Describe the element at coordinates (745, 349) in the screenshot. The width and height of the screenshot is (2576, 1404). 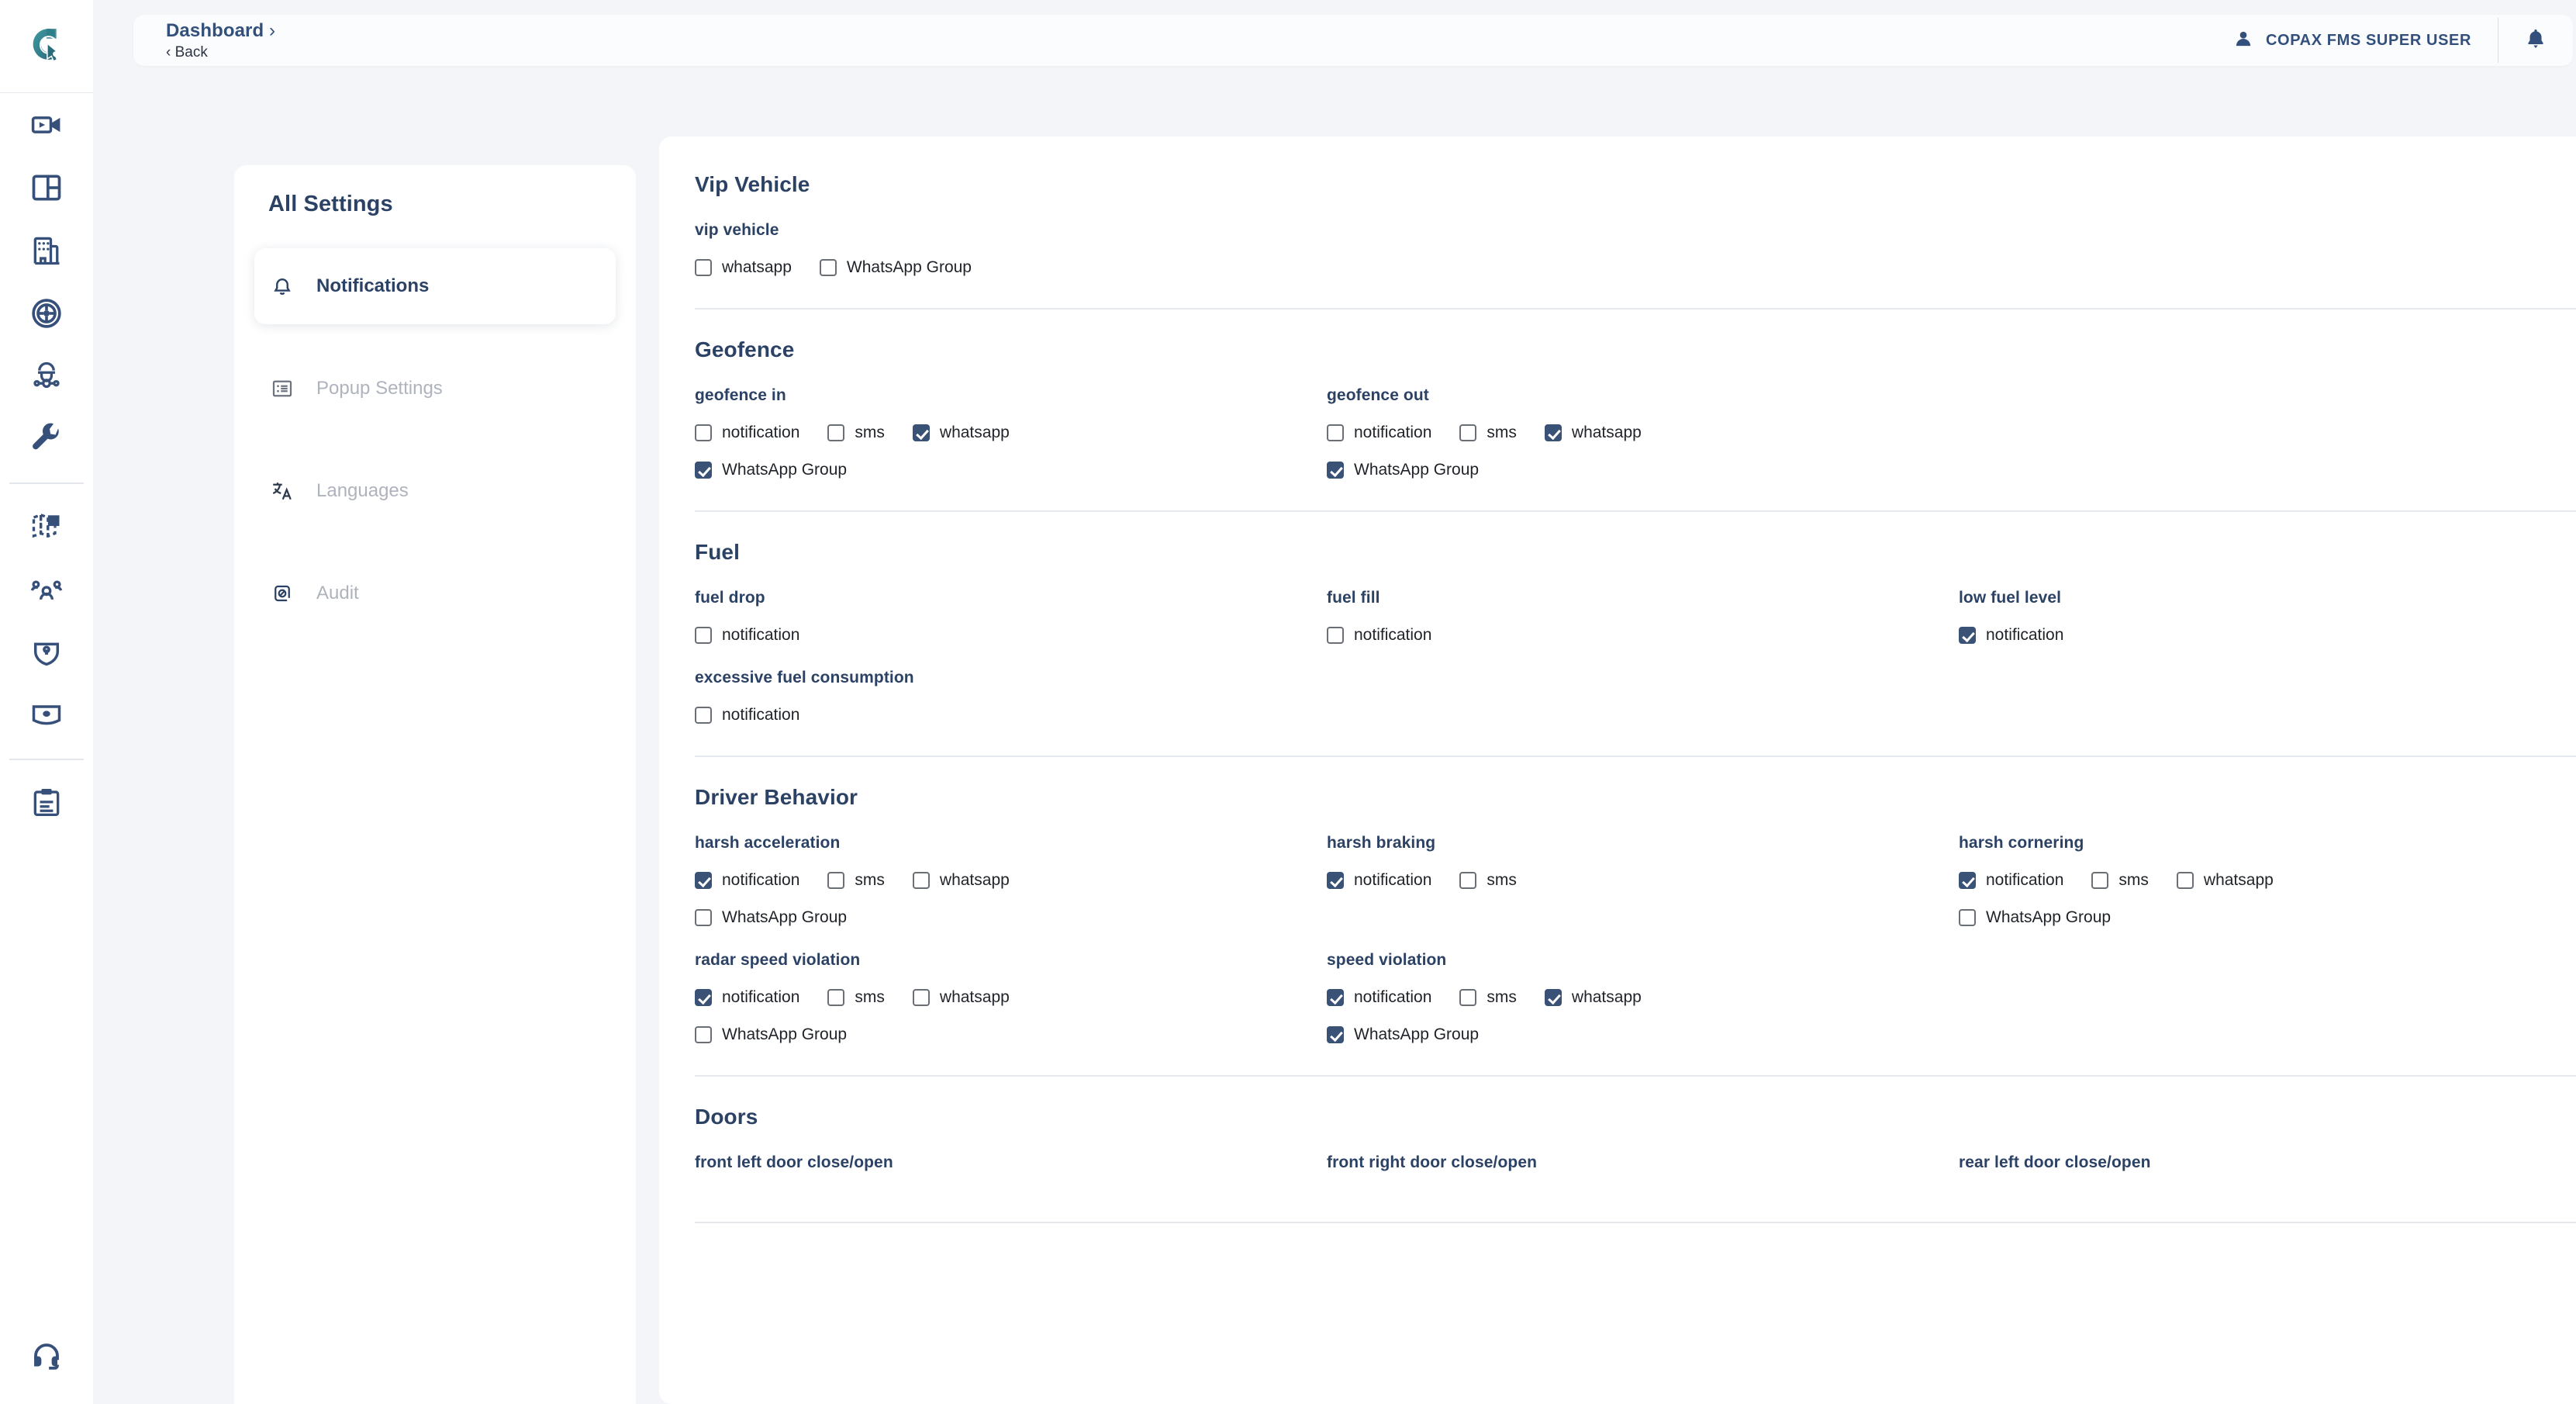
I see `section-title: Geofence` at that location.